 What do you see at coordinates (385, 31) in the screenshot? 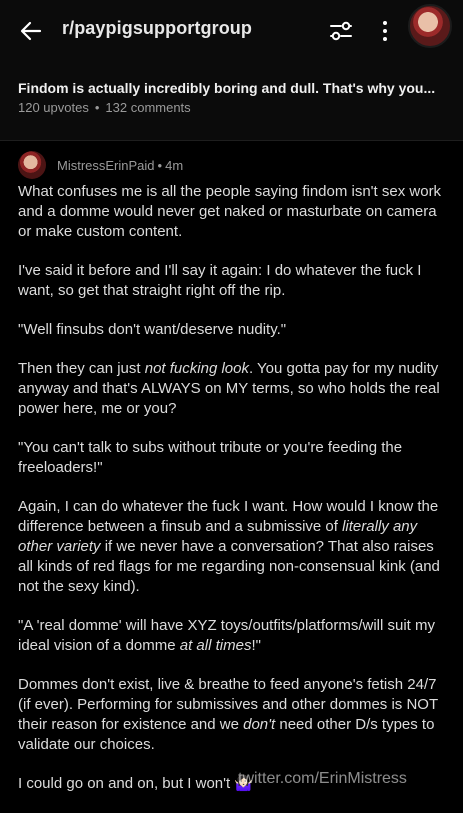
I see `more-vertical-icon` at bounding box center [385, 31].